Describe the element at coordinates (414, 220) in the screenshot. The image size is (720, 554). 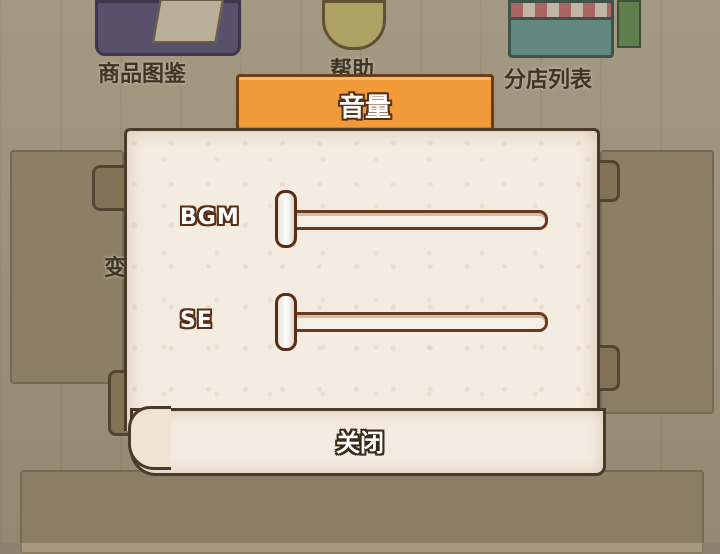
I see `bgm-slider-track` at that location.